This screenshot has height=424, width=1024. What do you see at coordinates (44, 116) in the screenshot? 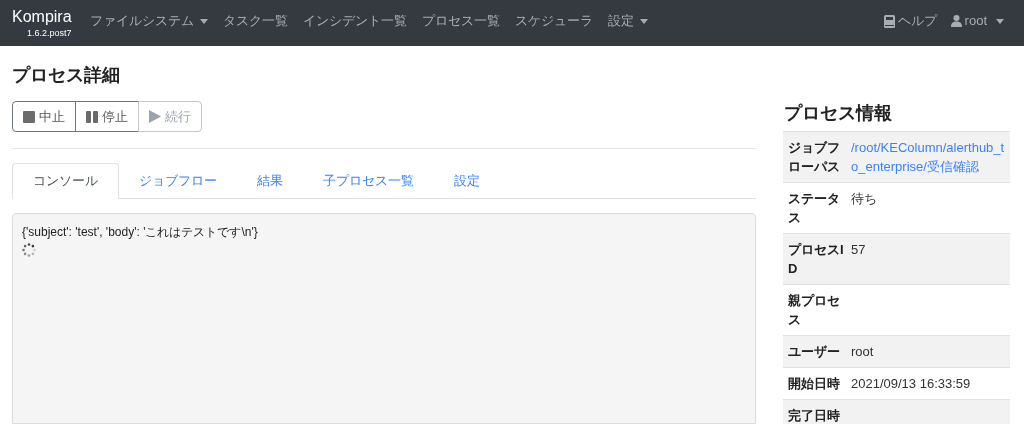
I see `action-button: 中止` at bounding box center [44, 116].